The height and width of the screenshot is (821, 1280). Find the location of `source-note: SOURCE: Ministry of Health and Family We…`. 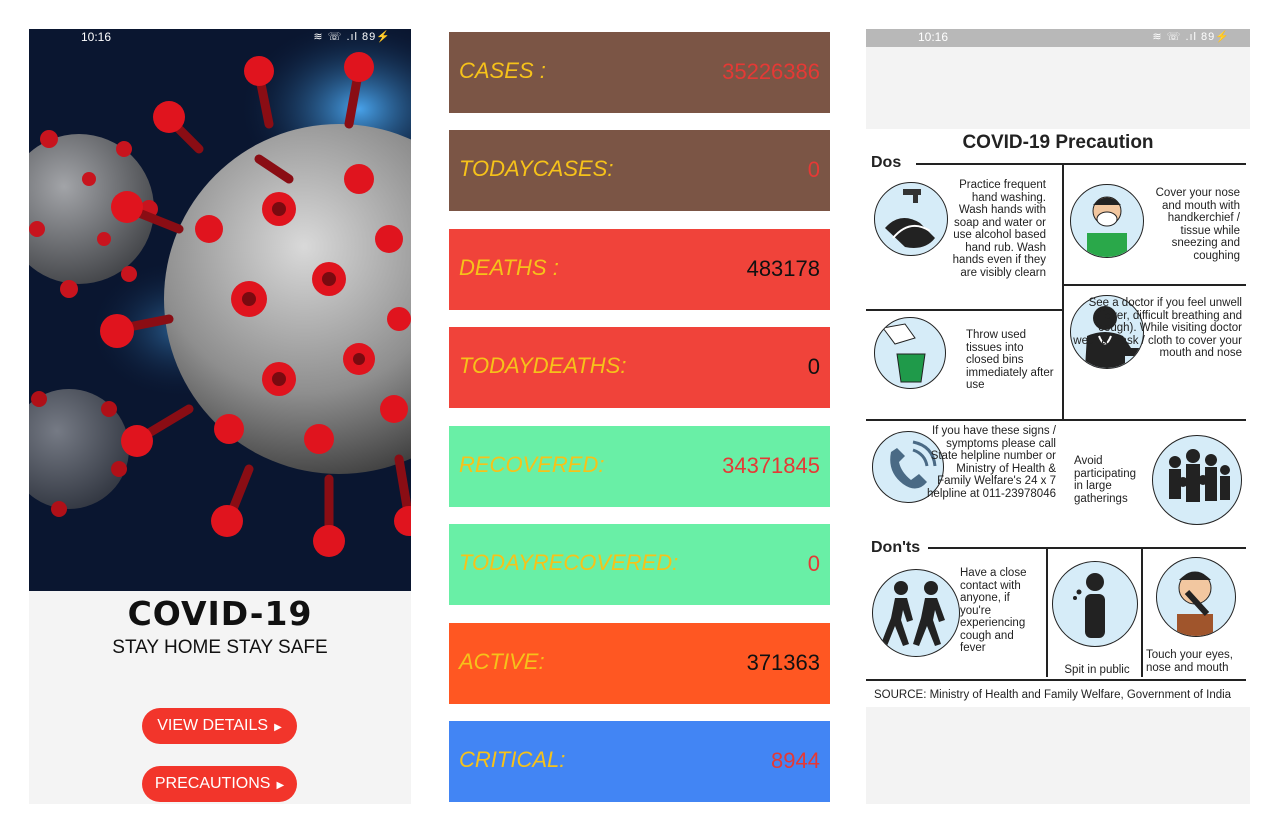

source-note: SOURCE: Ministry of Health and Family We… is located at coordinates (1053, 695).